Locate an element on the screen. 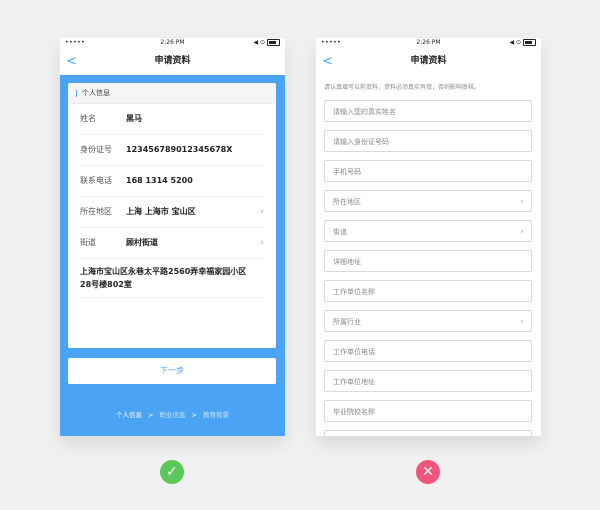  next-step-button: 下一步 is located at coordinates (172, 371).